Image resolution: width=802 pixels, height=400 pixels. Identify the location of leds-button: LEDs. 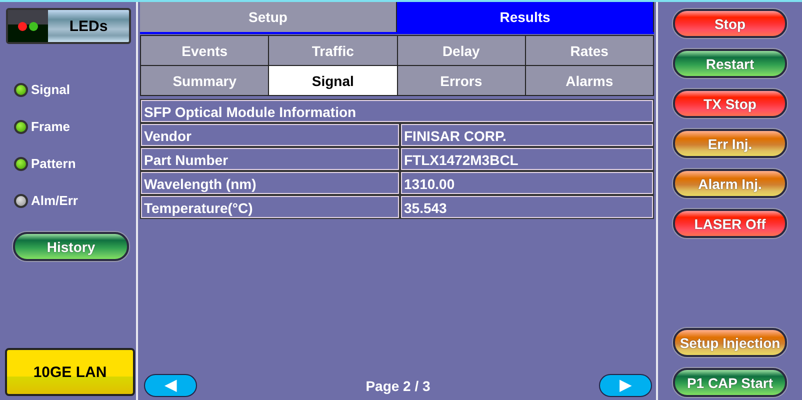
(68, 26).